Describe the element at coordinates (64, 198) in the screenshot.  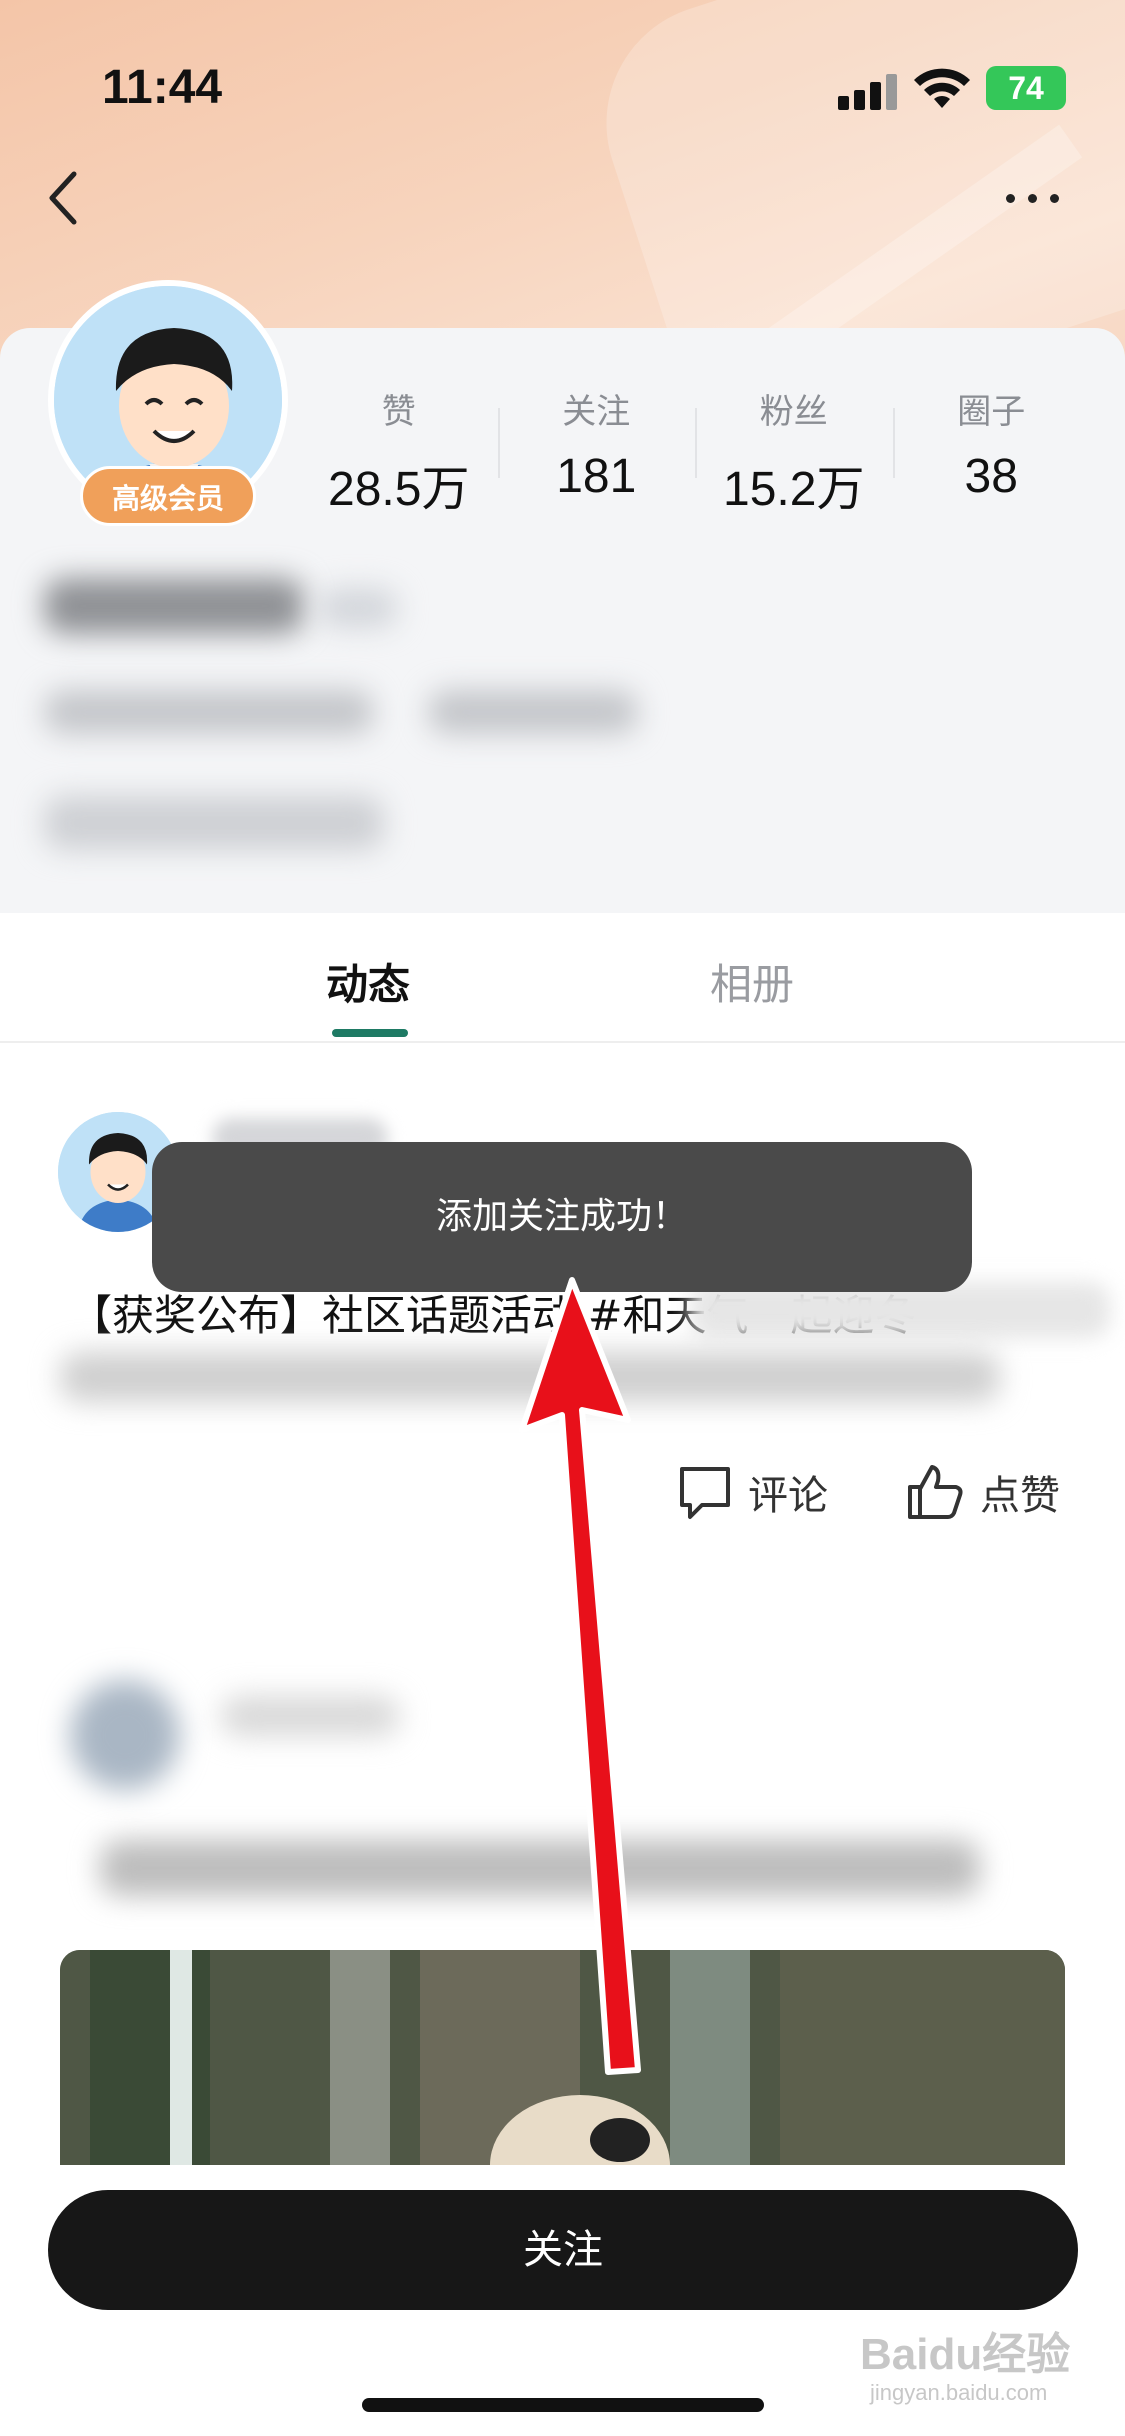
I see `chevron-left-icon` at that location.